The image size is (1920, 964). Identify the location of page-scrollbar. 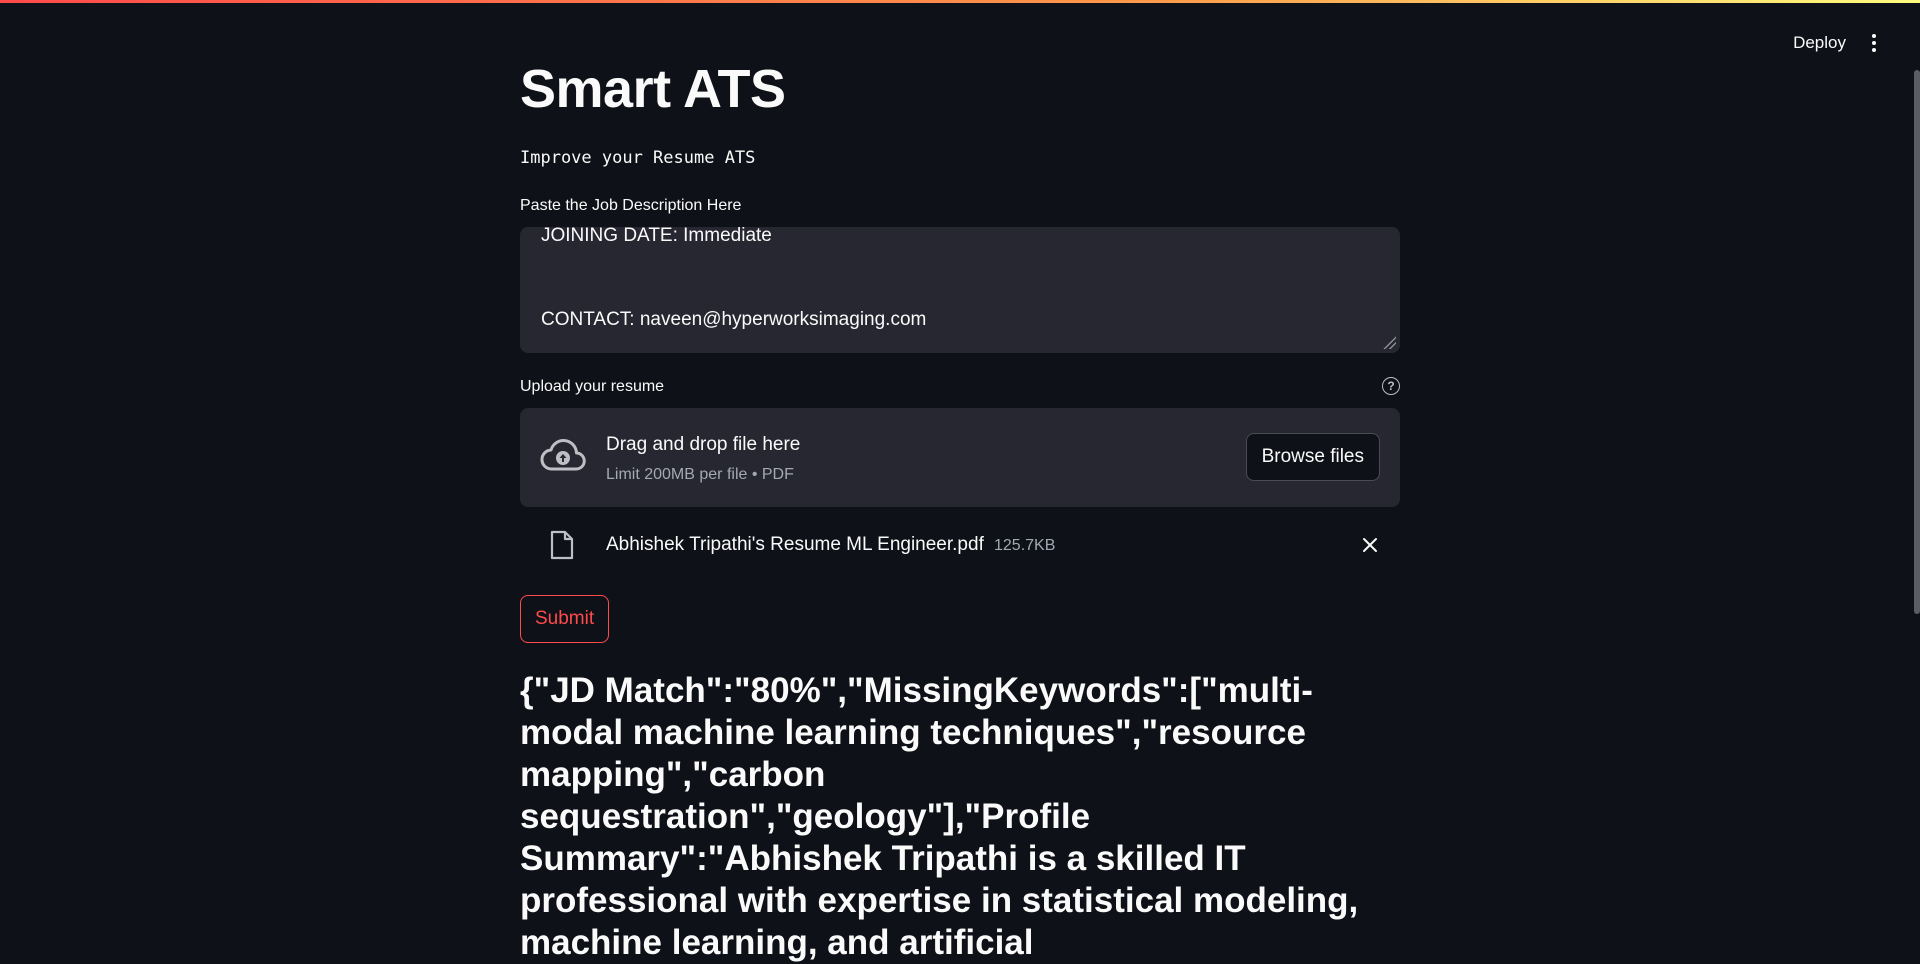
(1917, 342).